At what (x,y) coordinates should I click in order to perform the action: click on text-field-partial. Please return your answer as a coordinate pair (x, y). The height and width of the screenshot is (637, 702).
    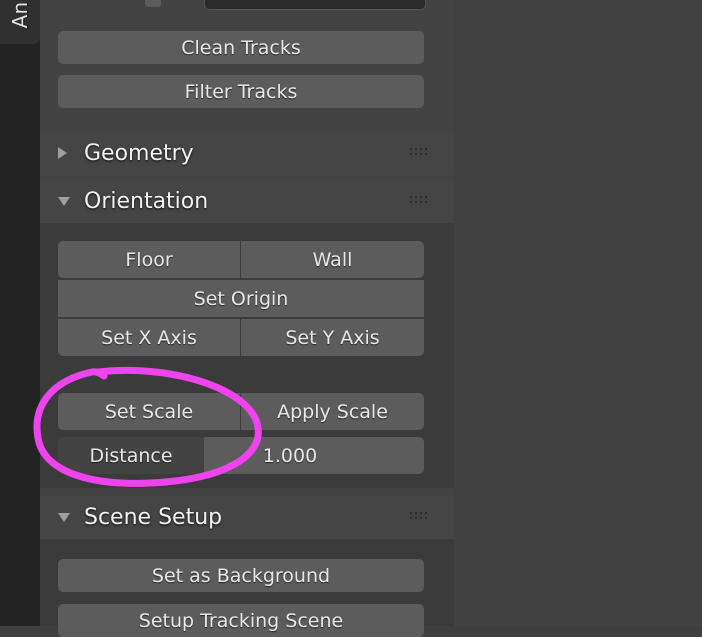
    Looking at the image, I should click on (315, 5).